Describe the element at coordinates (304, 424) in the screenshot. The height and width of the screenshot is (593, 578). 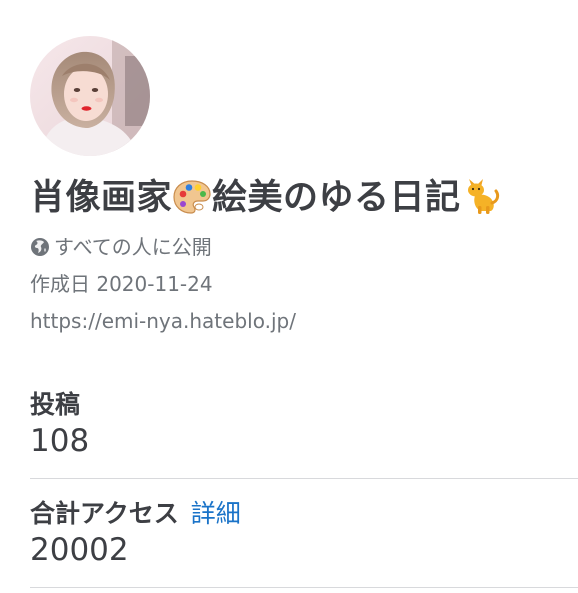
I see `posts-stat: 投稿 108` at that location.